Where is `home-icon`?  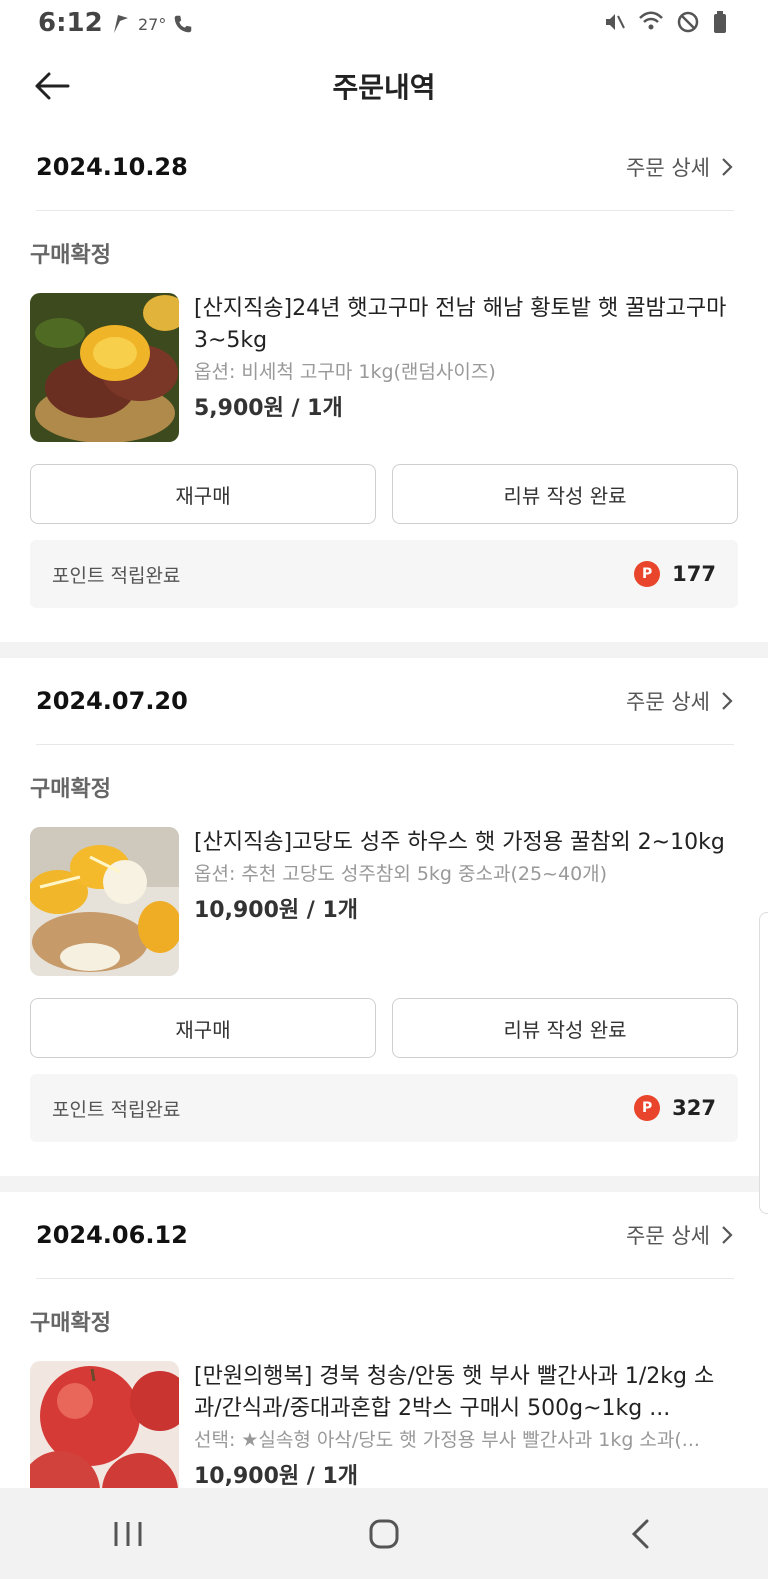 home-icon is located at coordinates (384, 1533).